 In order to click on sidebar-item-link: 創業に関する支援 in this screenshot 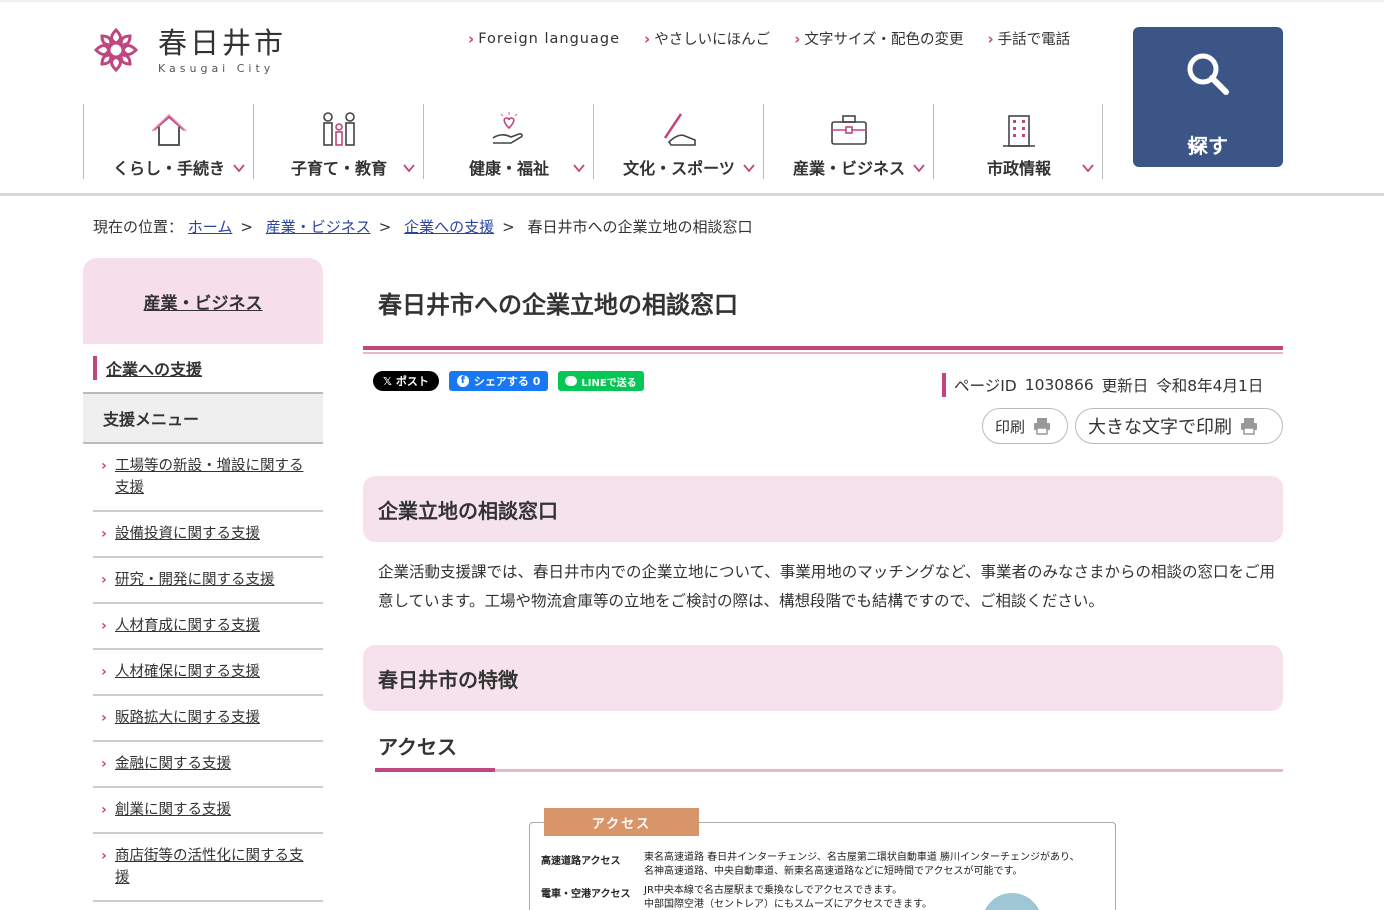, I will do `click(173, 810)`.